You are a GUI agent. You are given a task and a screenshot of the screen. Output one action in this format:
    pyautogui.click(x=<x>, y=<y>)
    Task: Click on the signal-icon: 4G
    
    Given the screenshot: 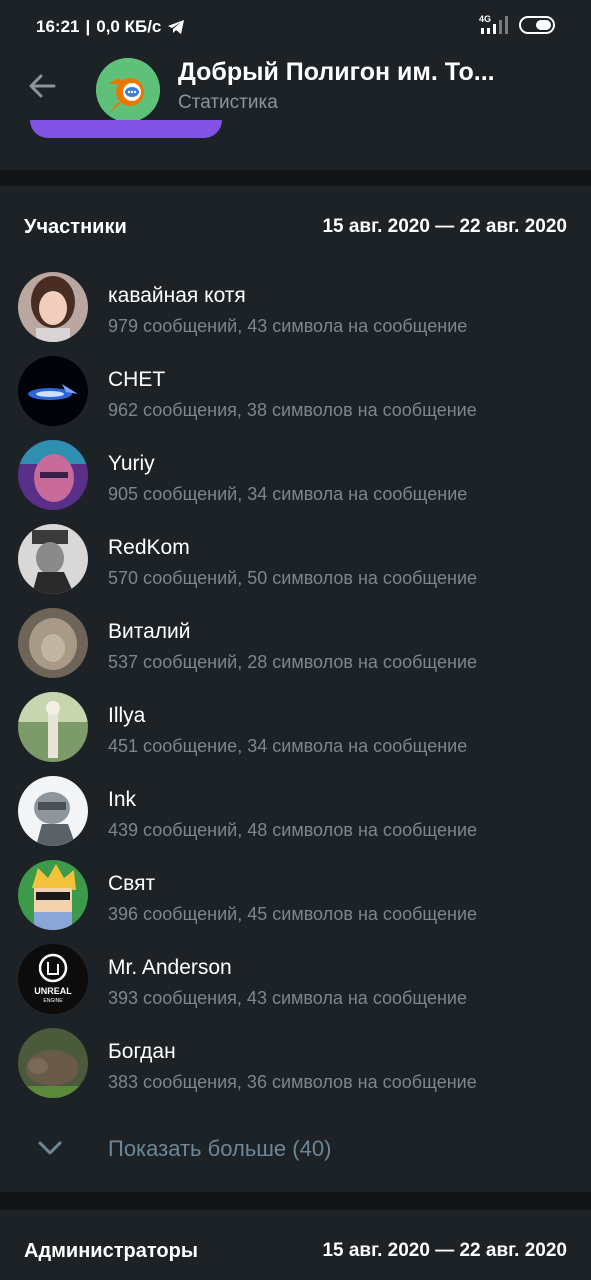 What is the action you would take?
    pyautogui.click(x=494, y=25)
    